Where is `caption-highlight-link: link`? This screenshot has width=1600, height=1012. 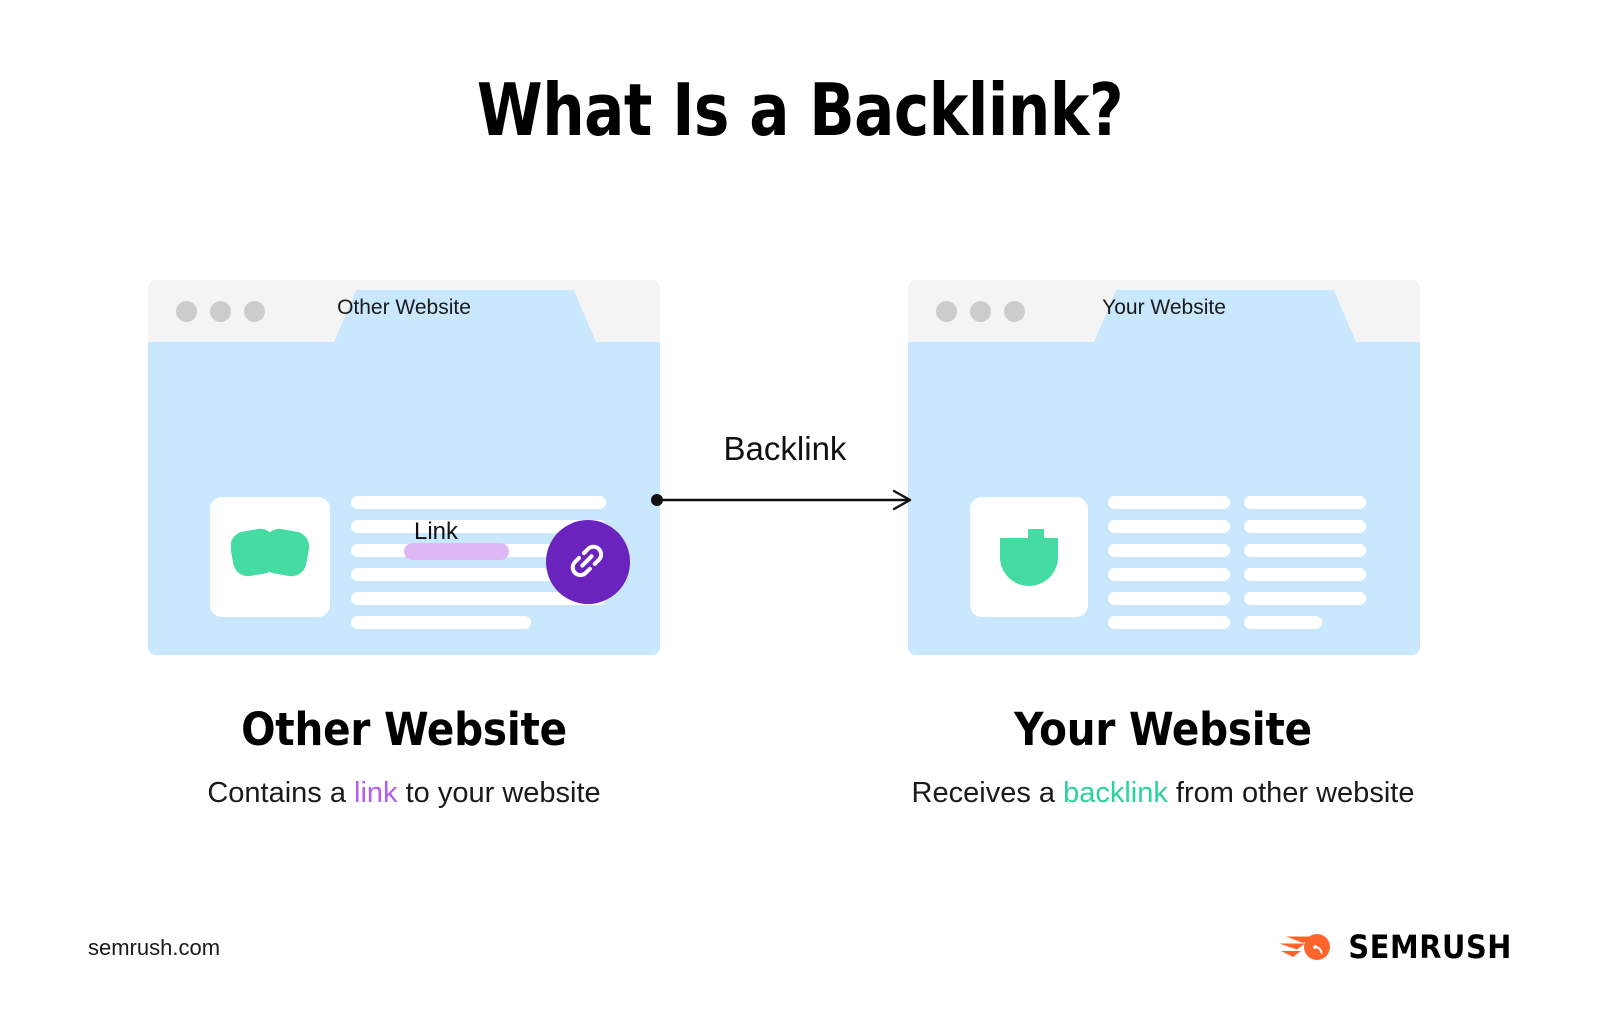
caption-highlight-link: link is located at coordinates (376, 792).